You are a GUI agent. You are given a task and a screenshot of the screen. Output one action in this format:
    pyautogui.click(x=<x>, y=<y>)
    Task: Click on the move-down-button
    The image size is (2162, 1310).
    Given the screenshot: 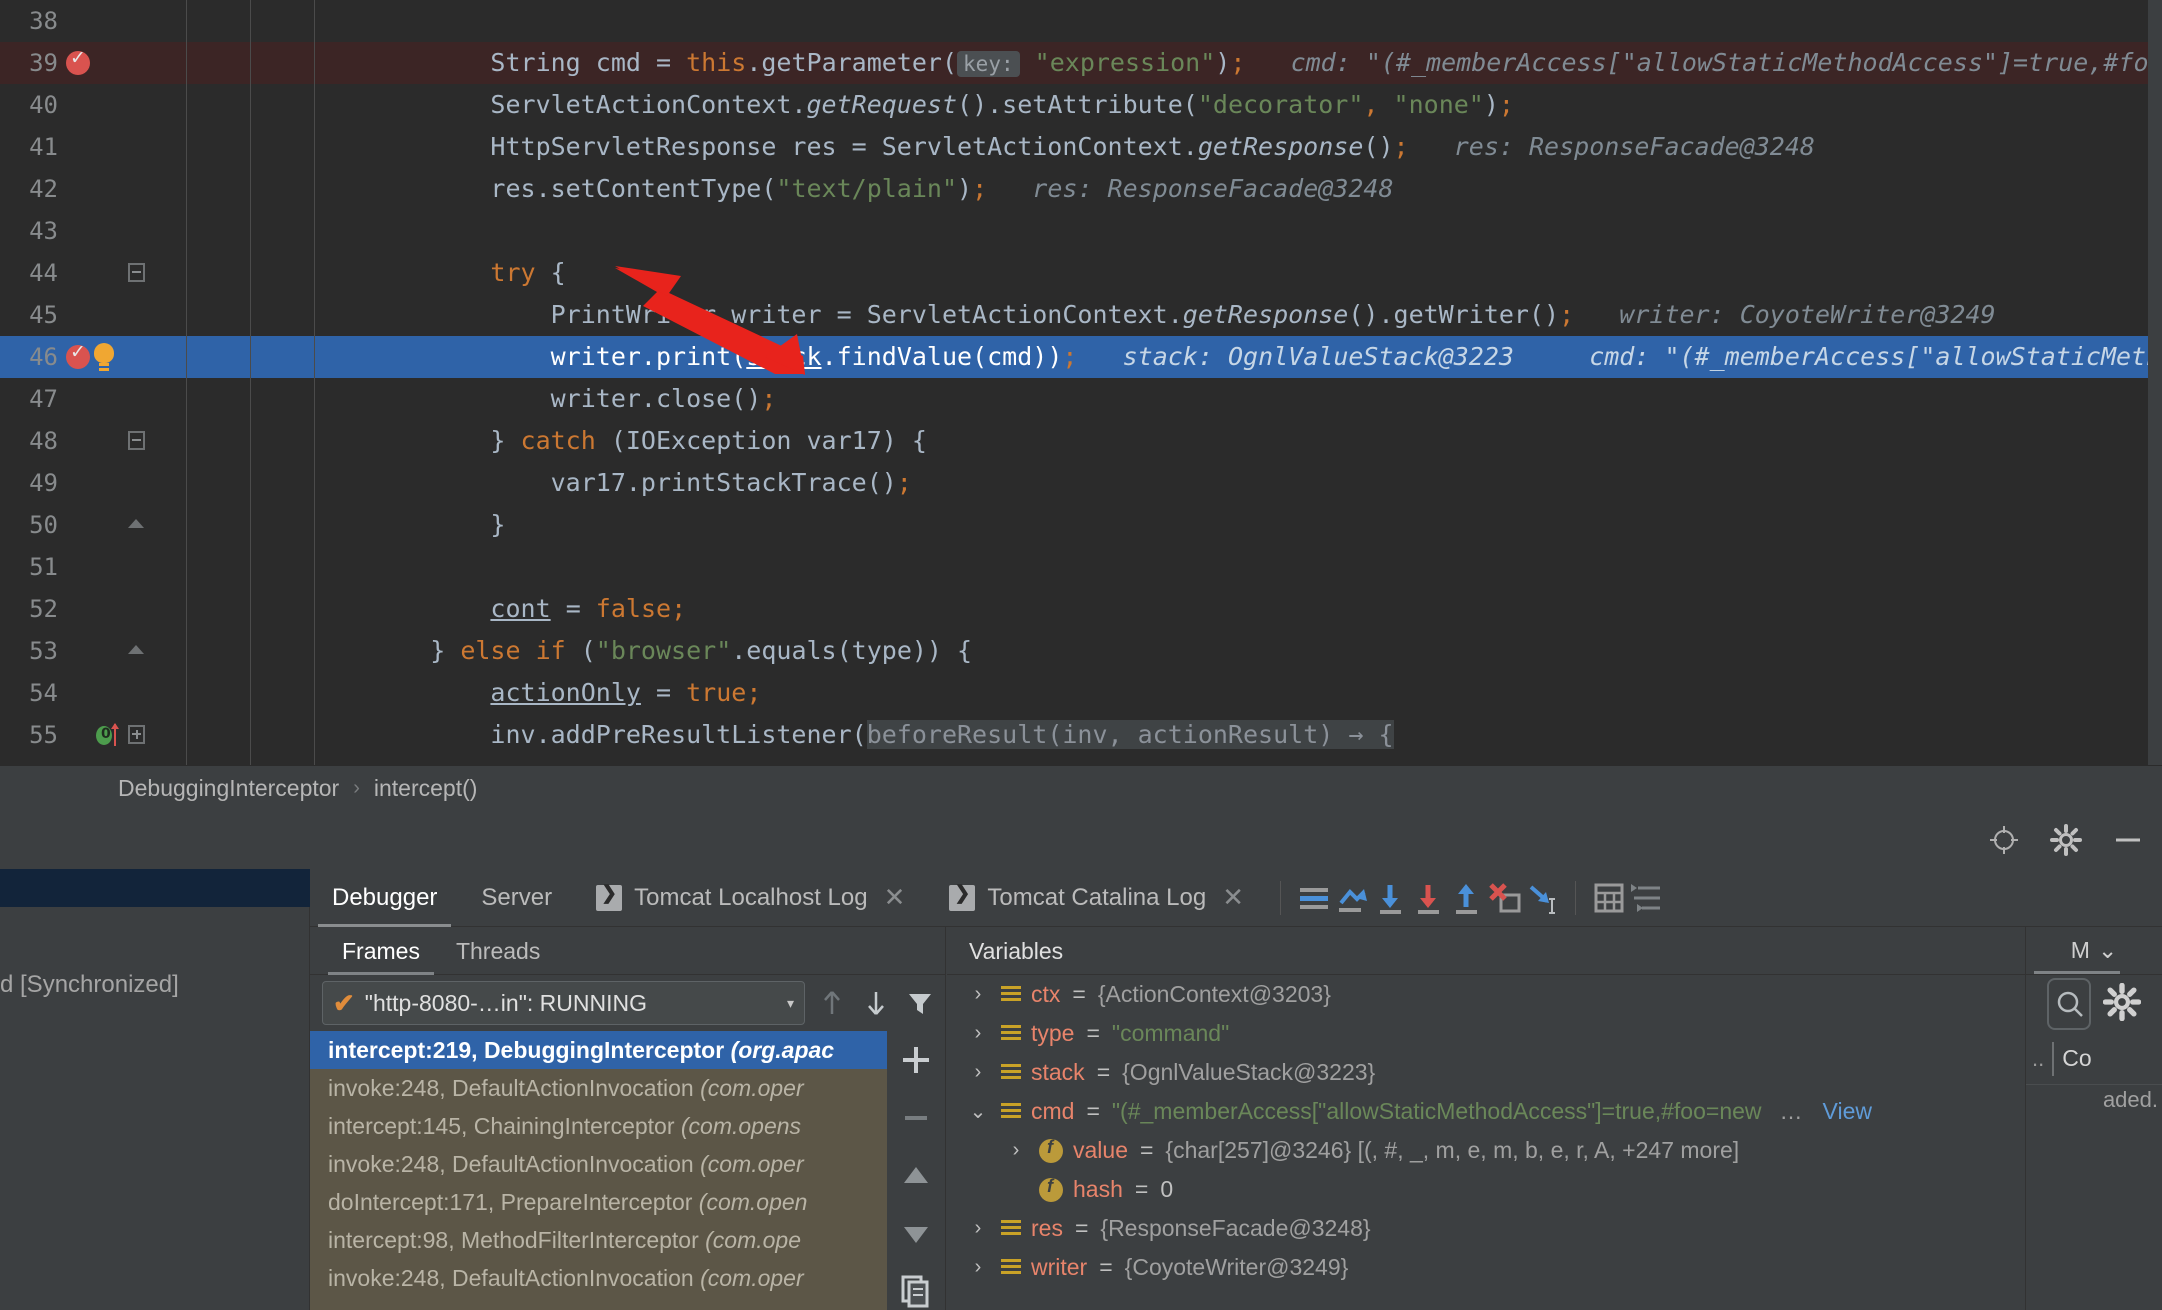 What is the action you would take?
    pyautogui.click(x=916, y=1234)
    